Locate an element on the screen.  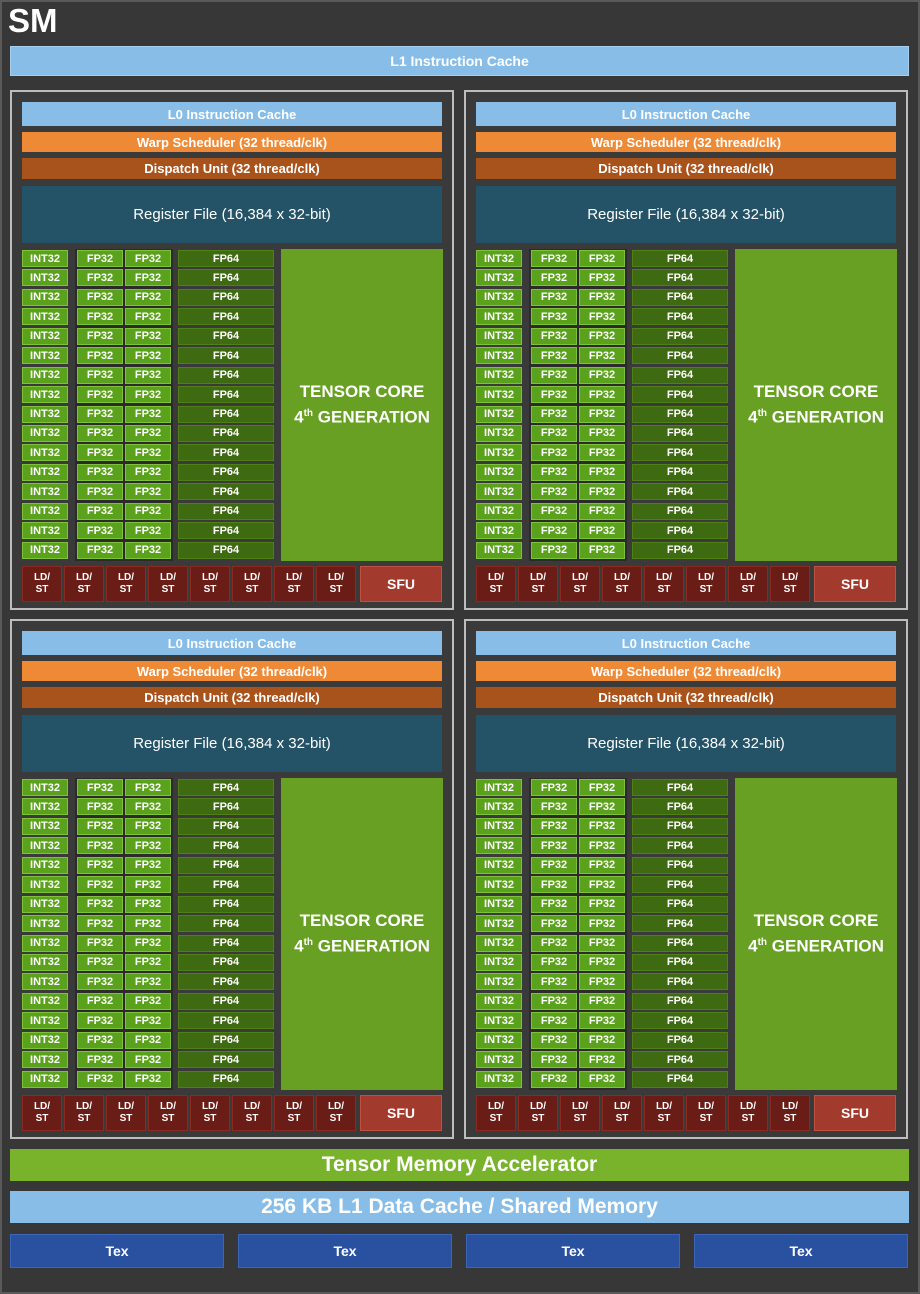
tensor-core-generation-number: 4 is located at coordinates (753, 417).